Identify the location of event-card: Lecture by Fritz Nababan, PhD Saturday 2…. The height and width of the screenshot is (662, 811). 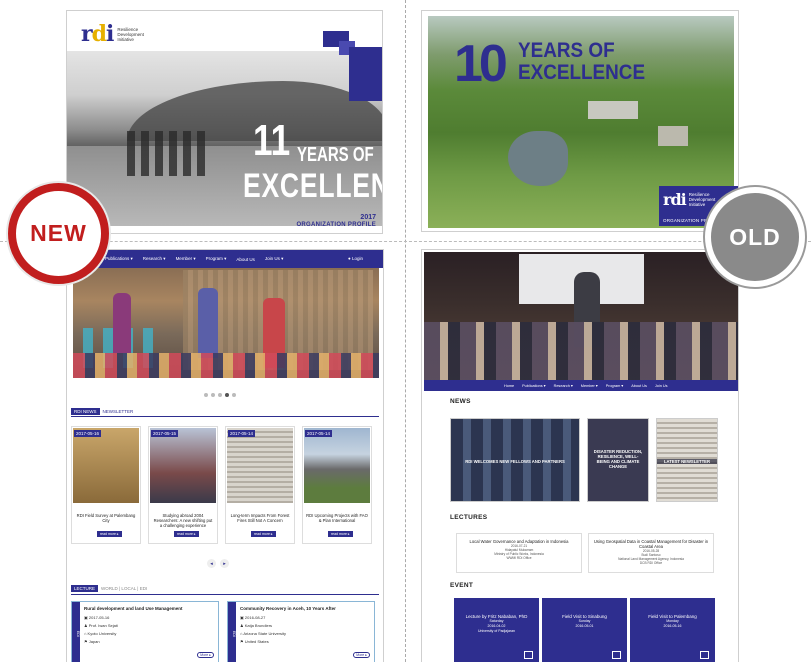
(496, 630).